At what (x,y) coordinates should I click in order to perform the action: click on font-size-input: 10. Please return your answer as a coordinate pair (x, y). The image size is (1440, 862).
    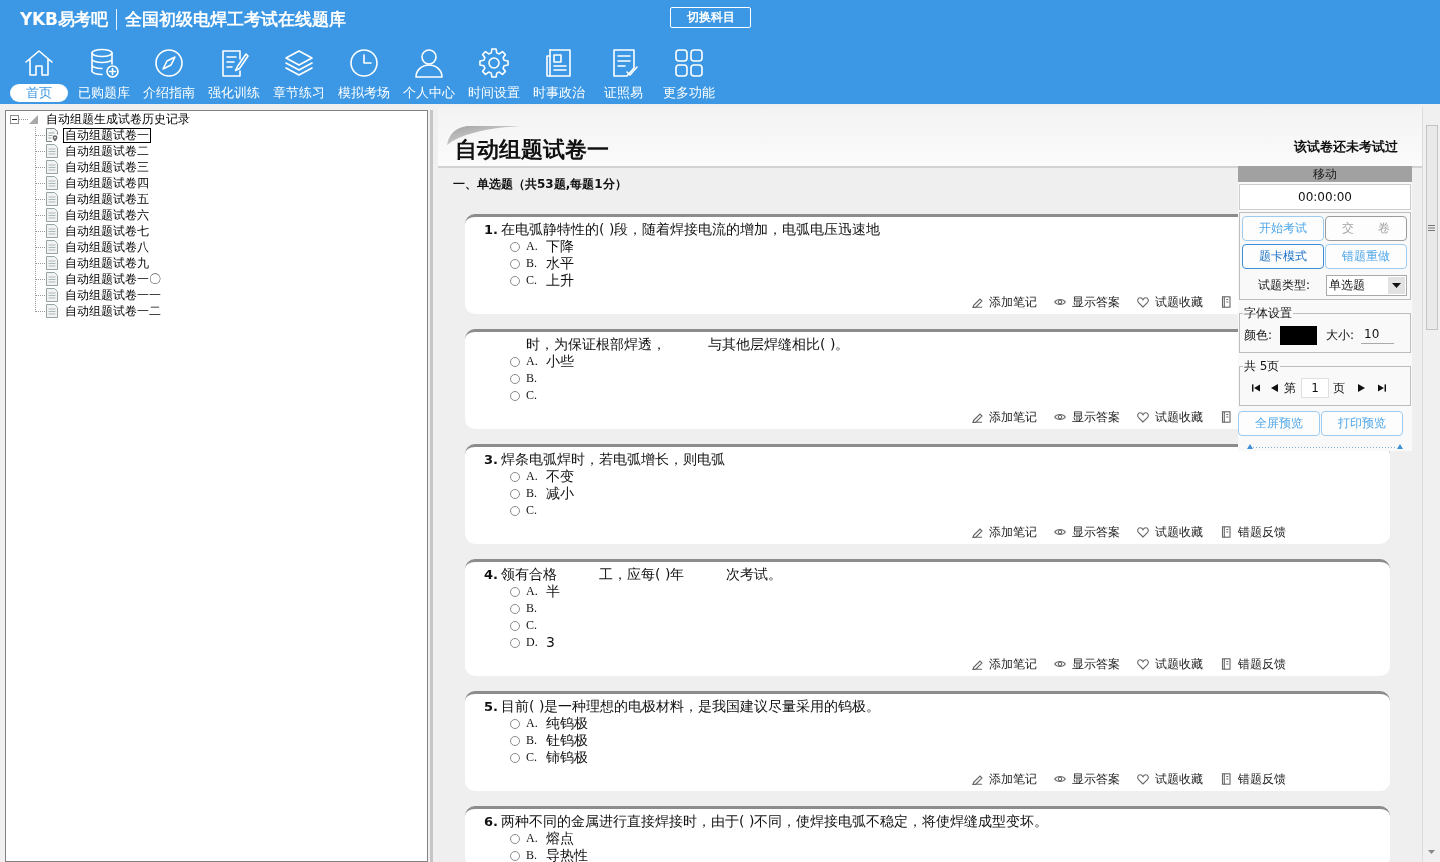
    Looking at the image, I should click on (1378, 335).